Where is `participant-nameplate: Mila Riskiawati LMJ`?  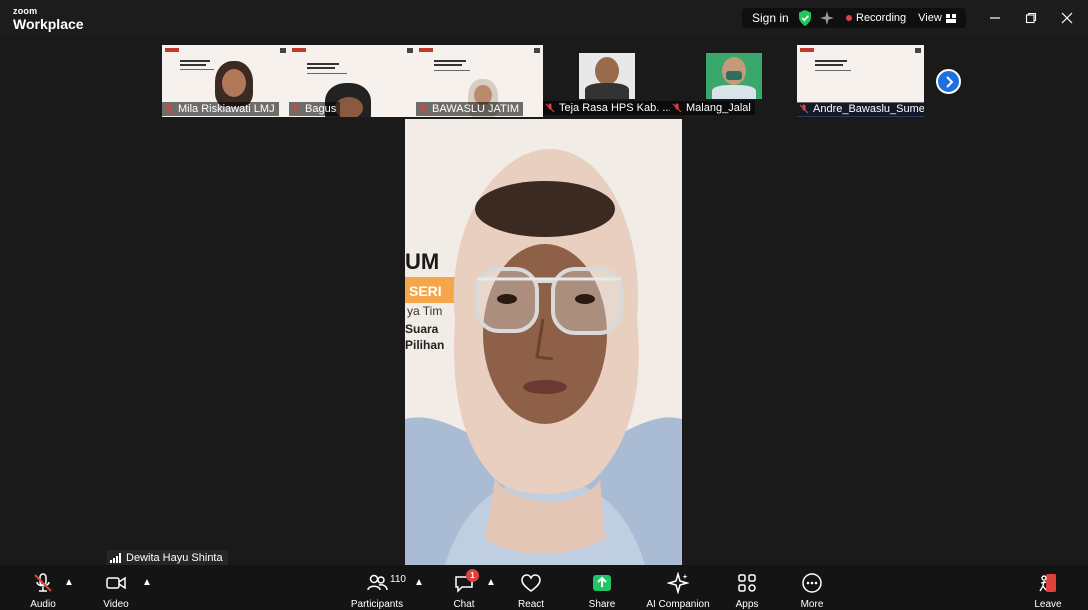 participant-nameplate: Mila Riskiawati LMJ is located at coordinates (220, 109).